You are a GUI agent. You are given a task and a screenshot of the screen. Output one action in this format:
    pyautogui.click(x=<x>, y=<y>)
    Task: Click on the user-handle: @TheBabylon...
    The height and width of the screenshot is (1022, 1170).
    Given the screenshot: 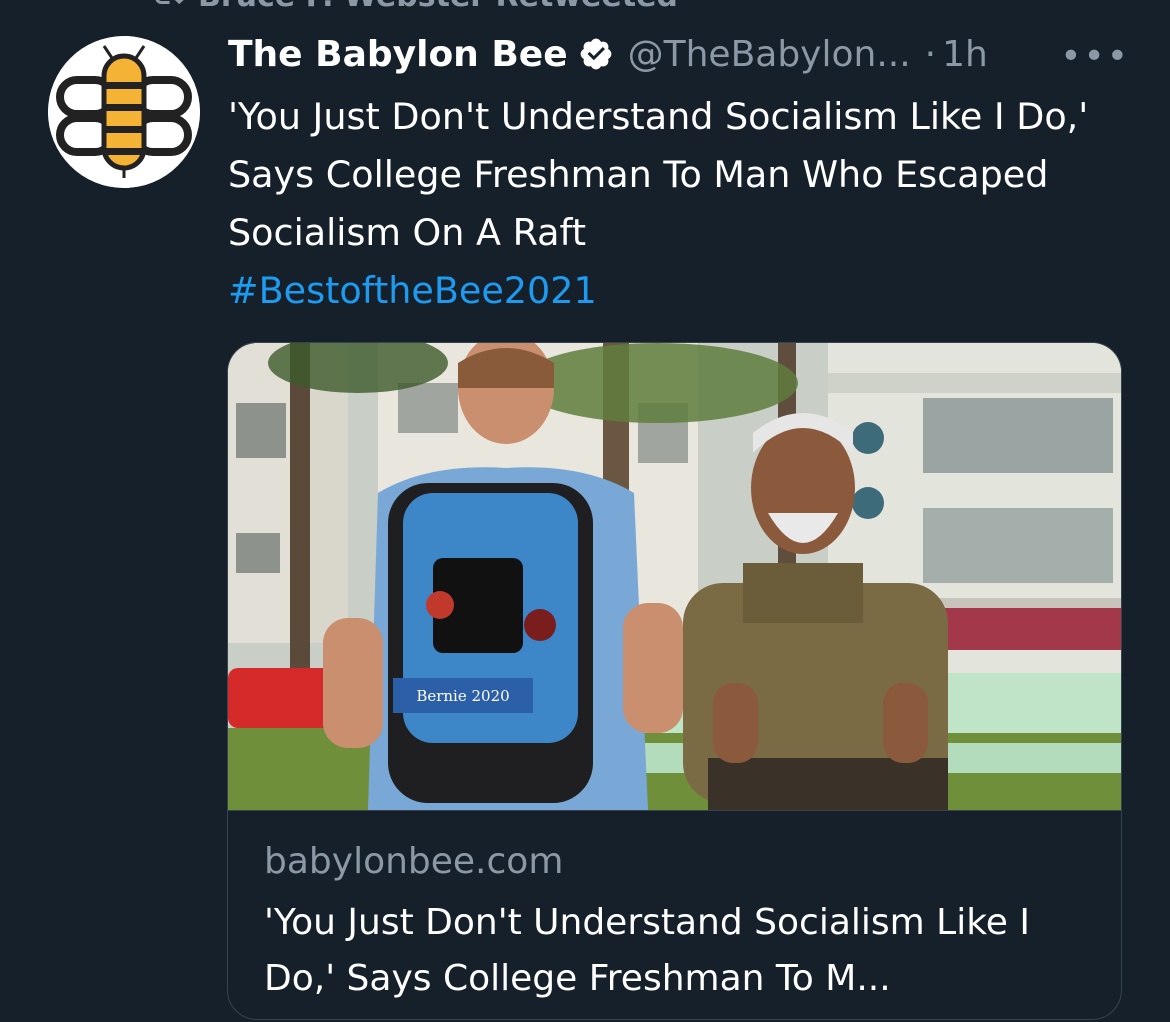 What is the action you would take?
    pyautogui.click(x=769, y=54)
    